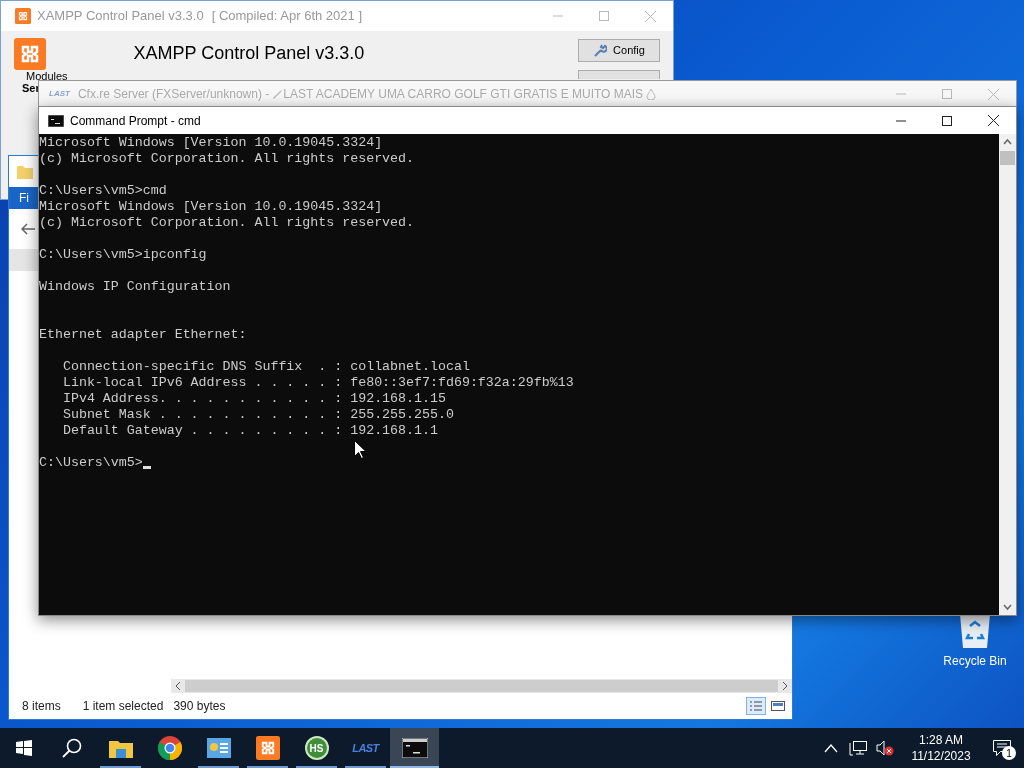  What do you see at coordinates (123, 255) in the screenshot?
I see `console-line: C:\Users\vm5>ipconfig` at bounding box center [123, 255].